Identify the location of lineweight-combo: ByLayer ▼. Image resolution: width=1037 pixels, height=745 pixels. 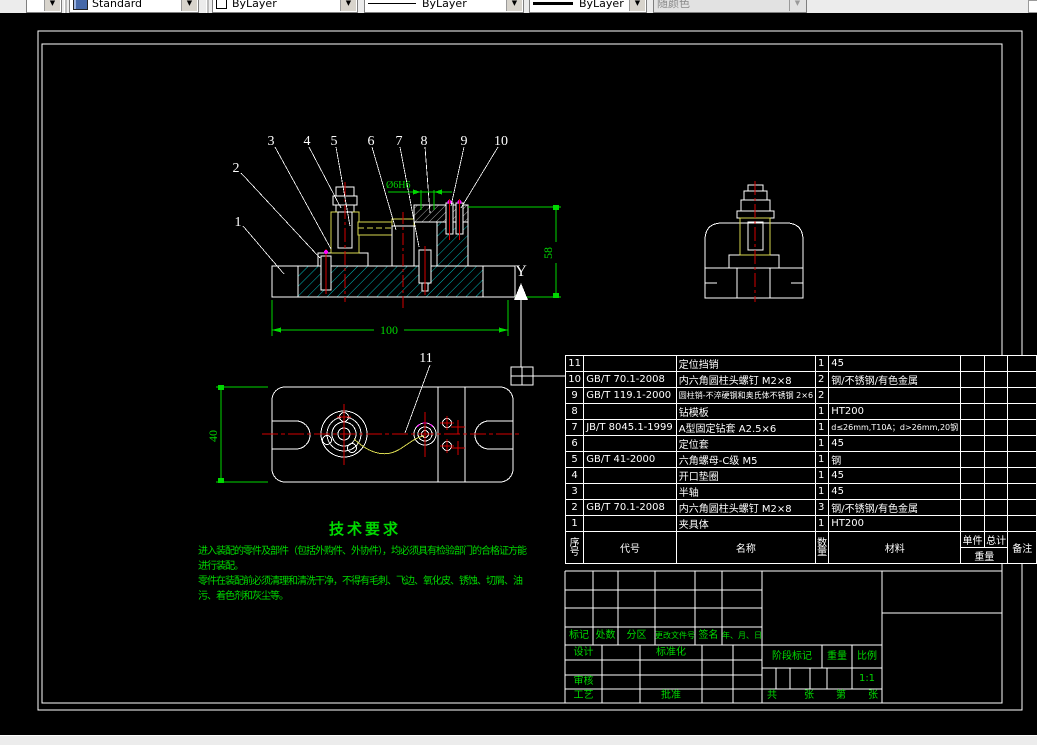
(588, 6).